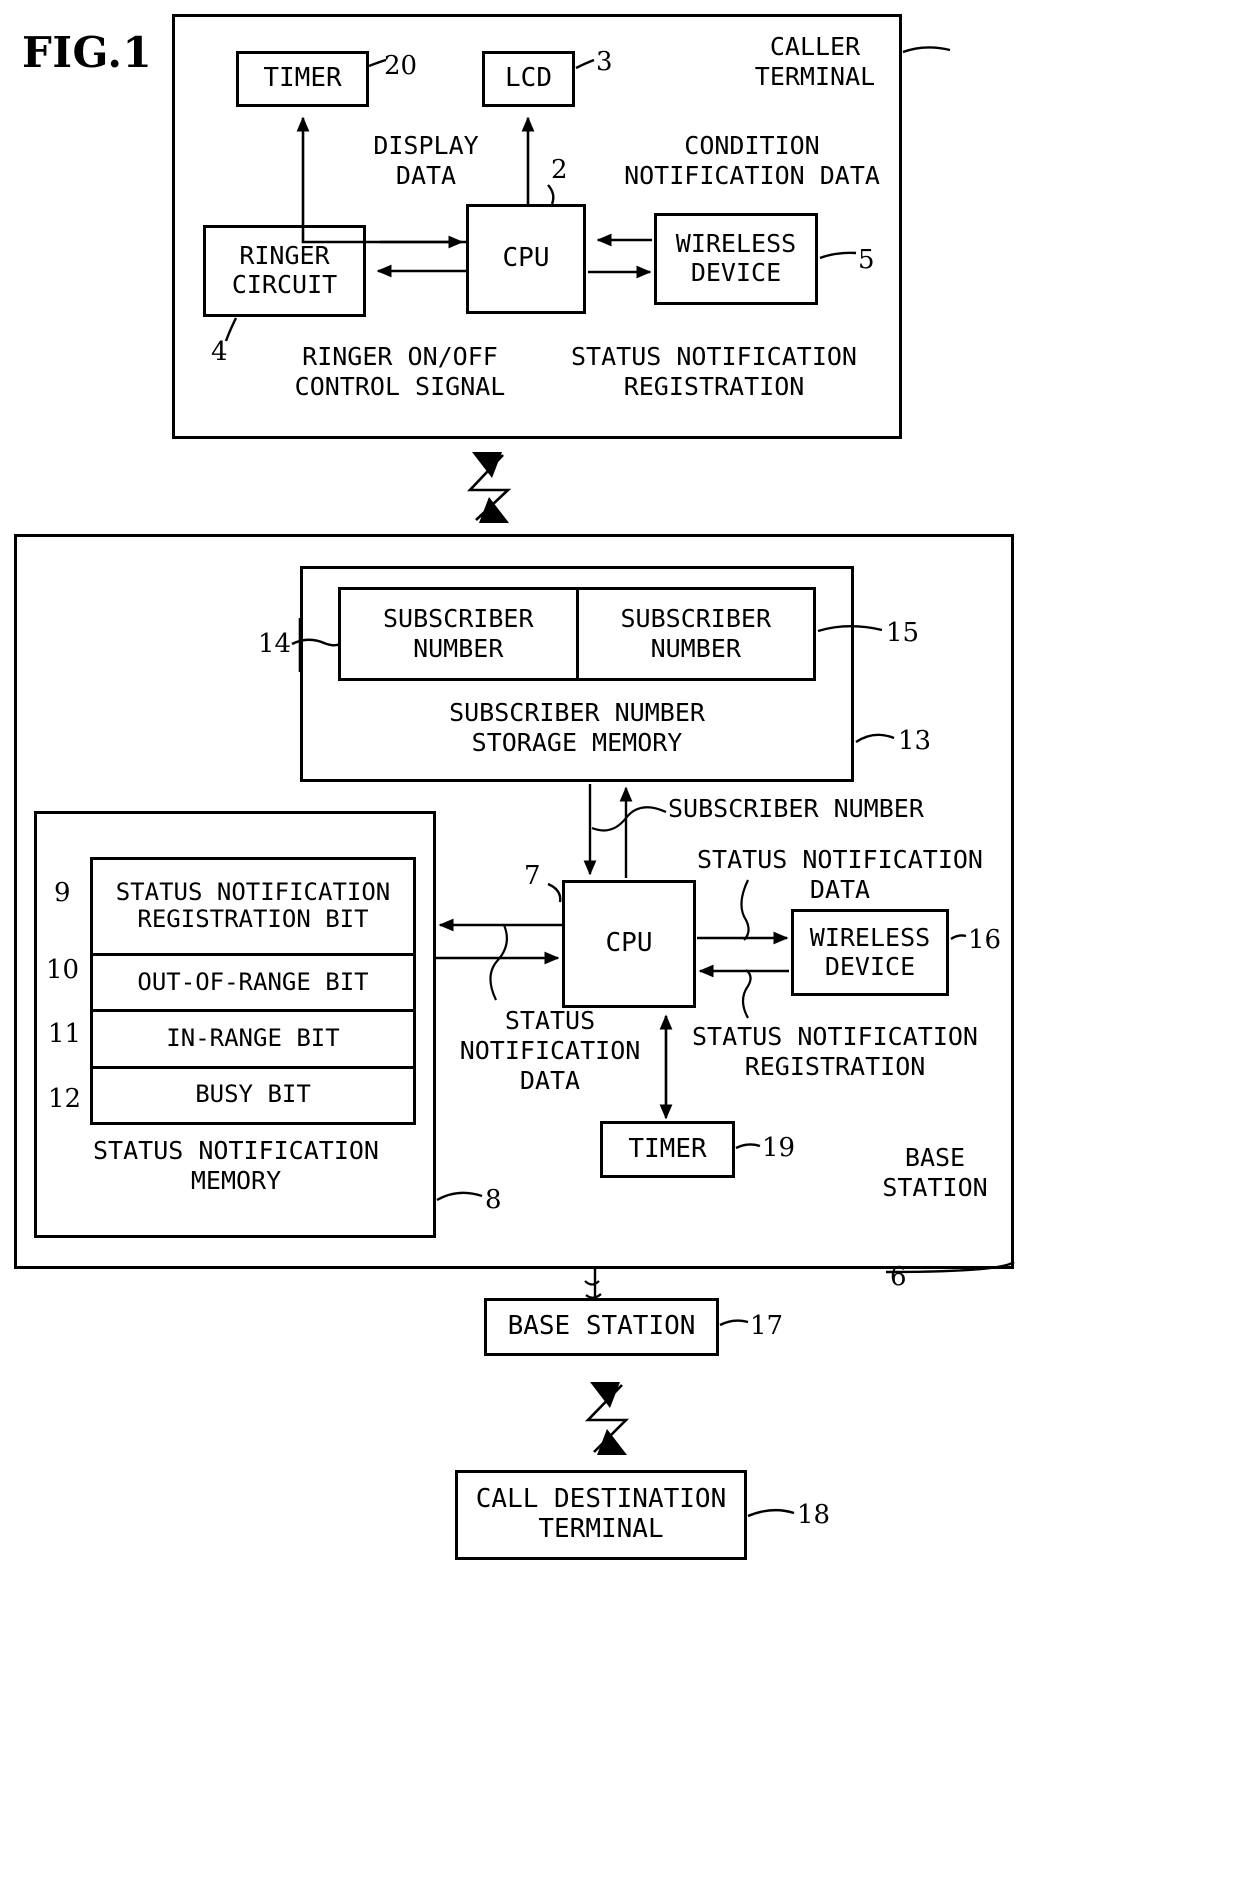 Image resolution: width=1240 pixels, height=1894 pixels. I want to click on ref-17: 17, so click(767, 1326).